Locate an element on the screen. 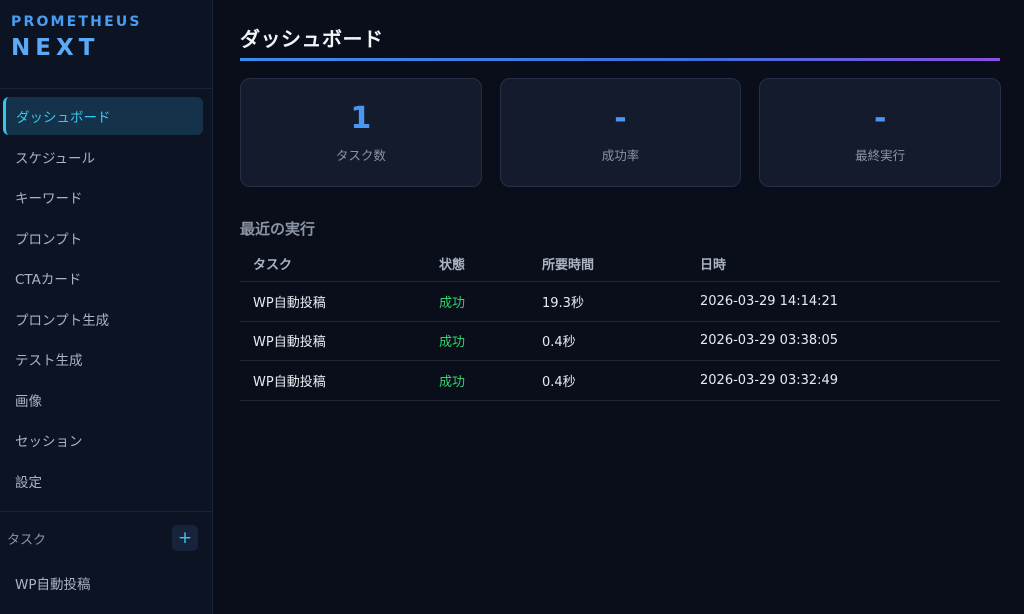 Image resolution: width=1024 pixels, height=614 pixels. table-header: タスク 状態 所要時間 日時 is located at coordinates (620, 263).